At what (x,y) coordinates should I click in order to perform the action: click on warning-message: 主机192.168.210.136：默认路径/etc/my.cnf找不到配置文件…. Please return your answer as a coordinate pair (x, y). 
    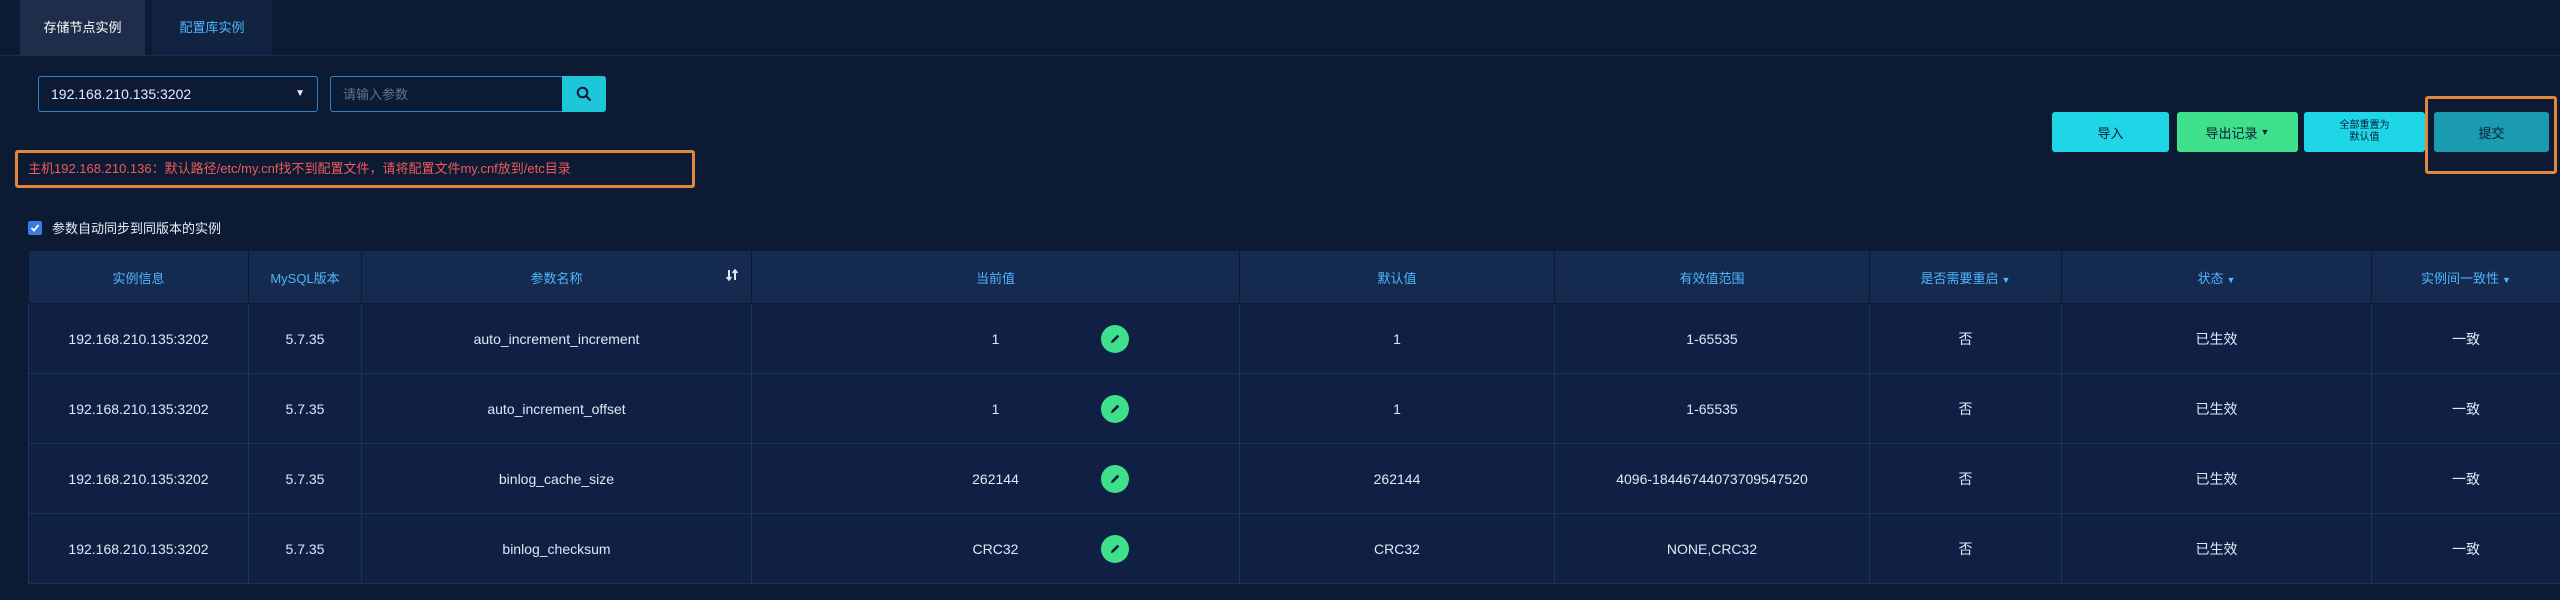
    Looking at the image, I should click on (355, 169).